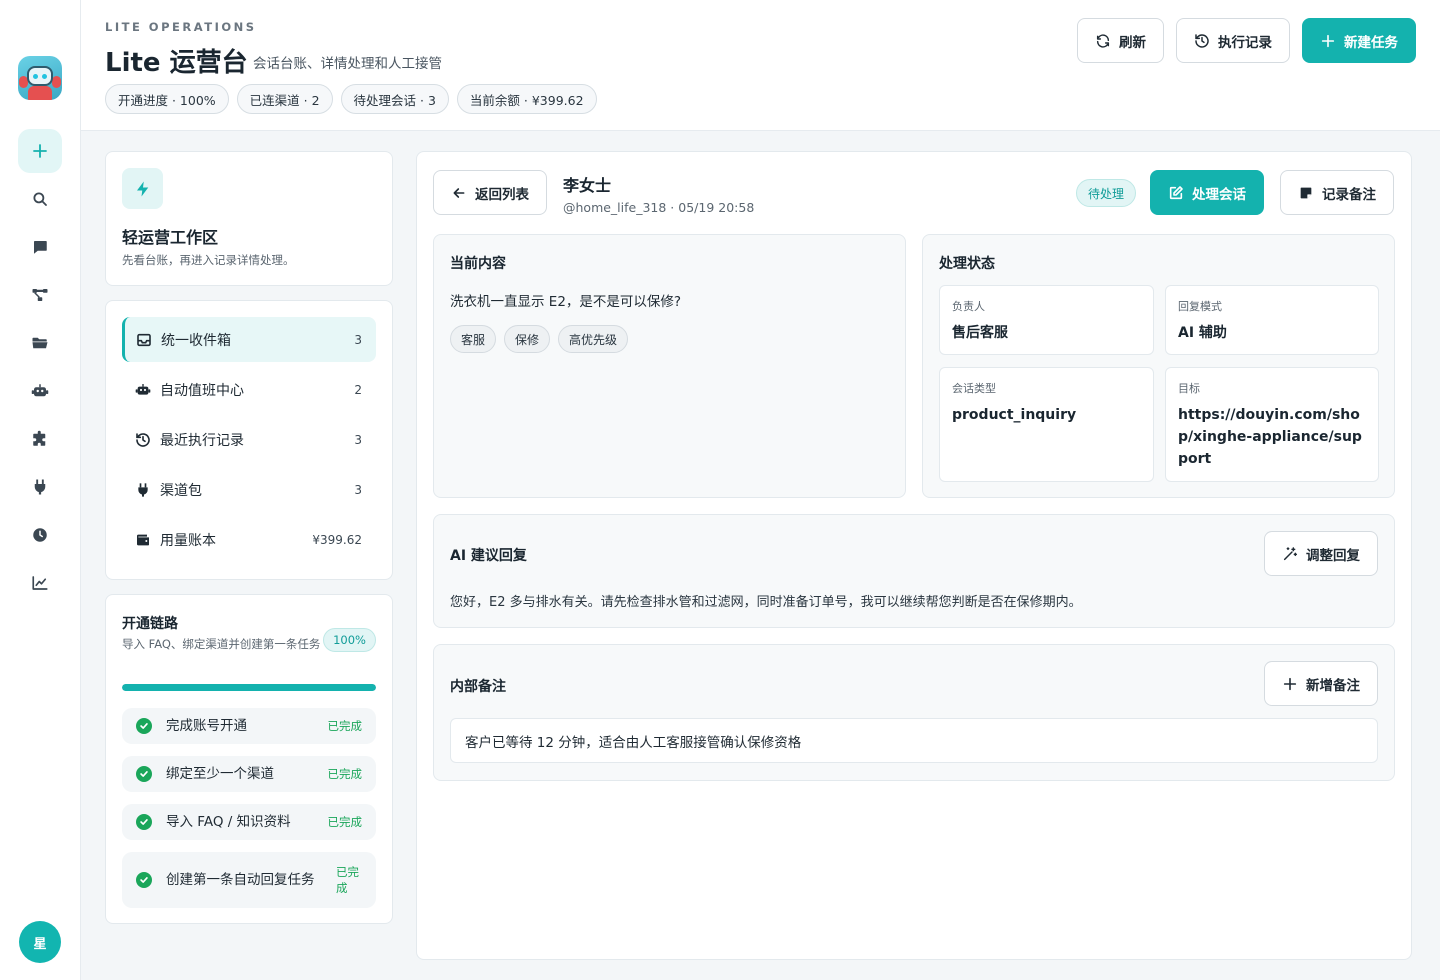 The height and width of the screenshot is (980, 1440). I want to click on chip-connected-channels: 已连渠道 · 2, so click(284, 99).